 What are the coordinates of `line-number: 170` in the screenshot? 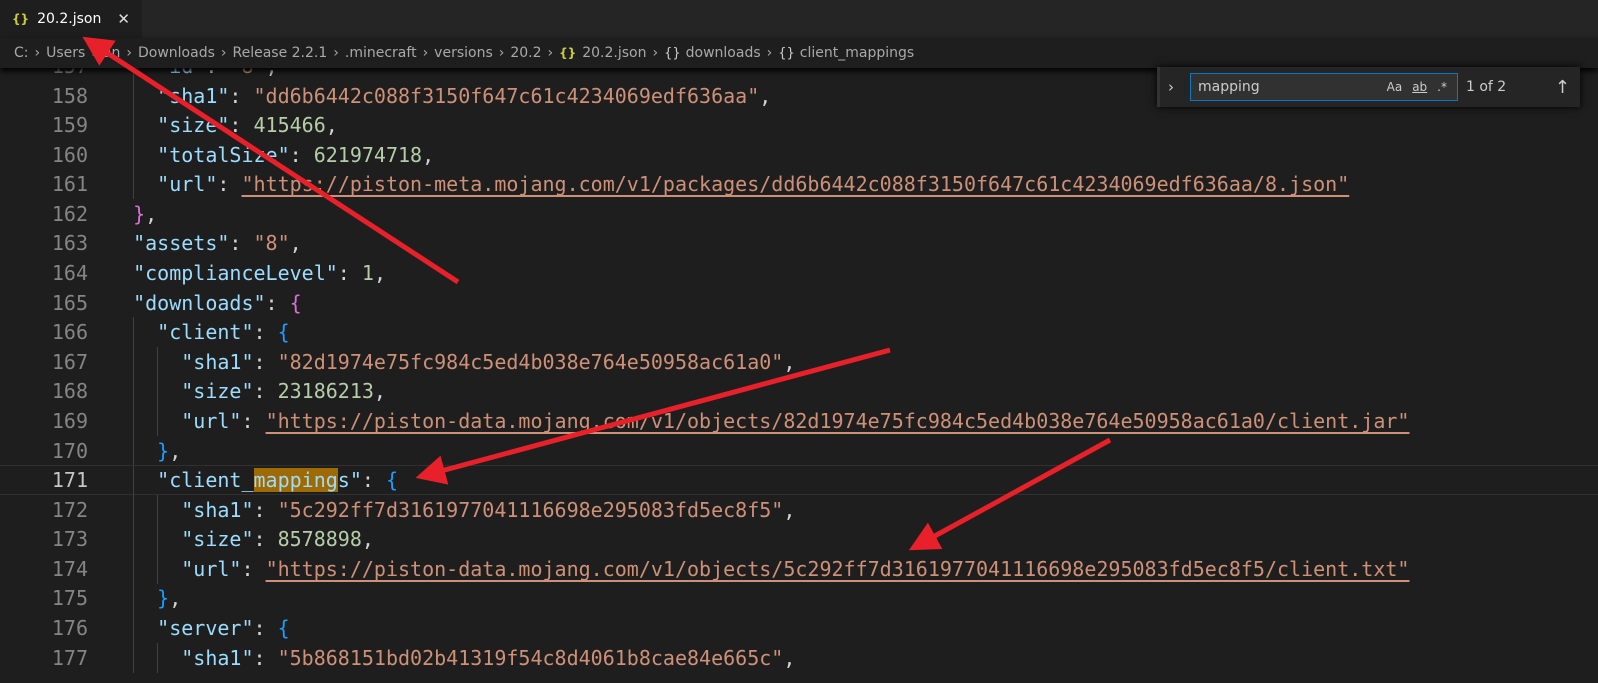 It's located at (69, 450).